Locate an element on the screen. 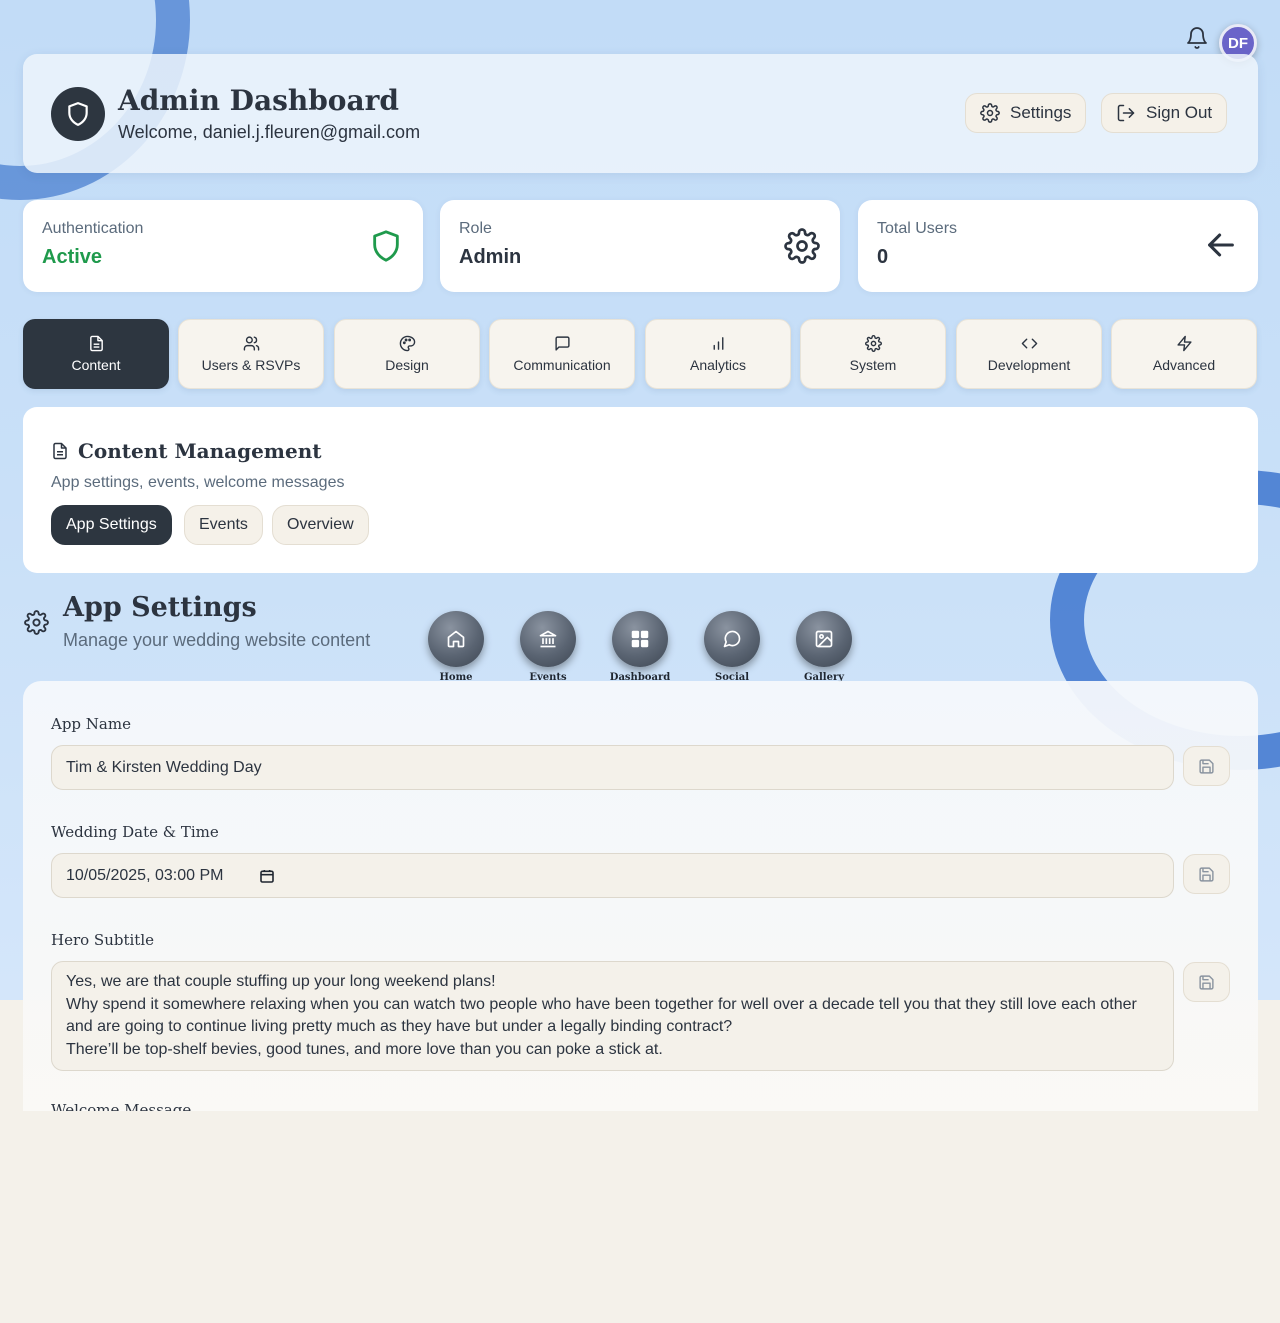 The width and height of the screenshot is (1280, 1323). tab-label: Design is located at coordinates (407, 365).